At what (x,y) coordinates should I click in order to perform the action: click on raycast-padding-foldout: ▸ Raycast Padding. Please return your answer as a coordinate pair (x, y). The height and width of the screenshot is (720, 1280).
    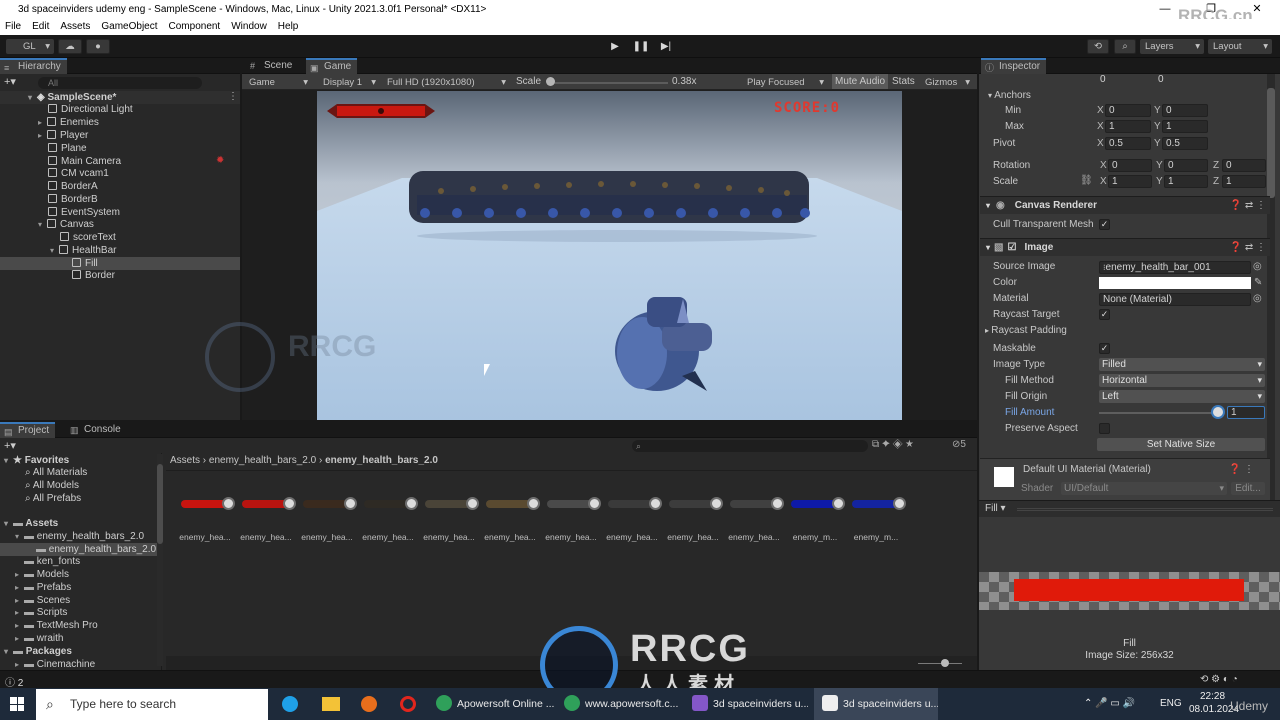
    Looking at the image, I should click on (1026, 331).